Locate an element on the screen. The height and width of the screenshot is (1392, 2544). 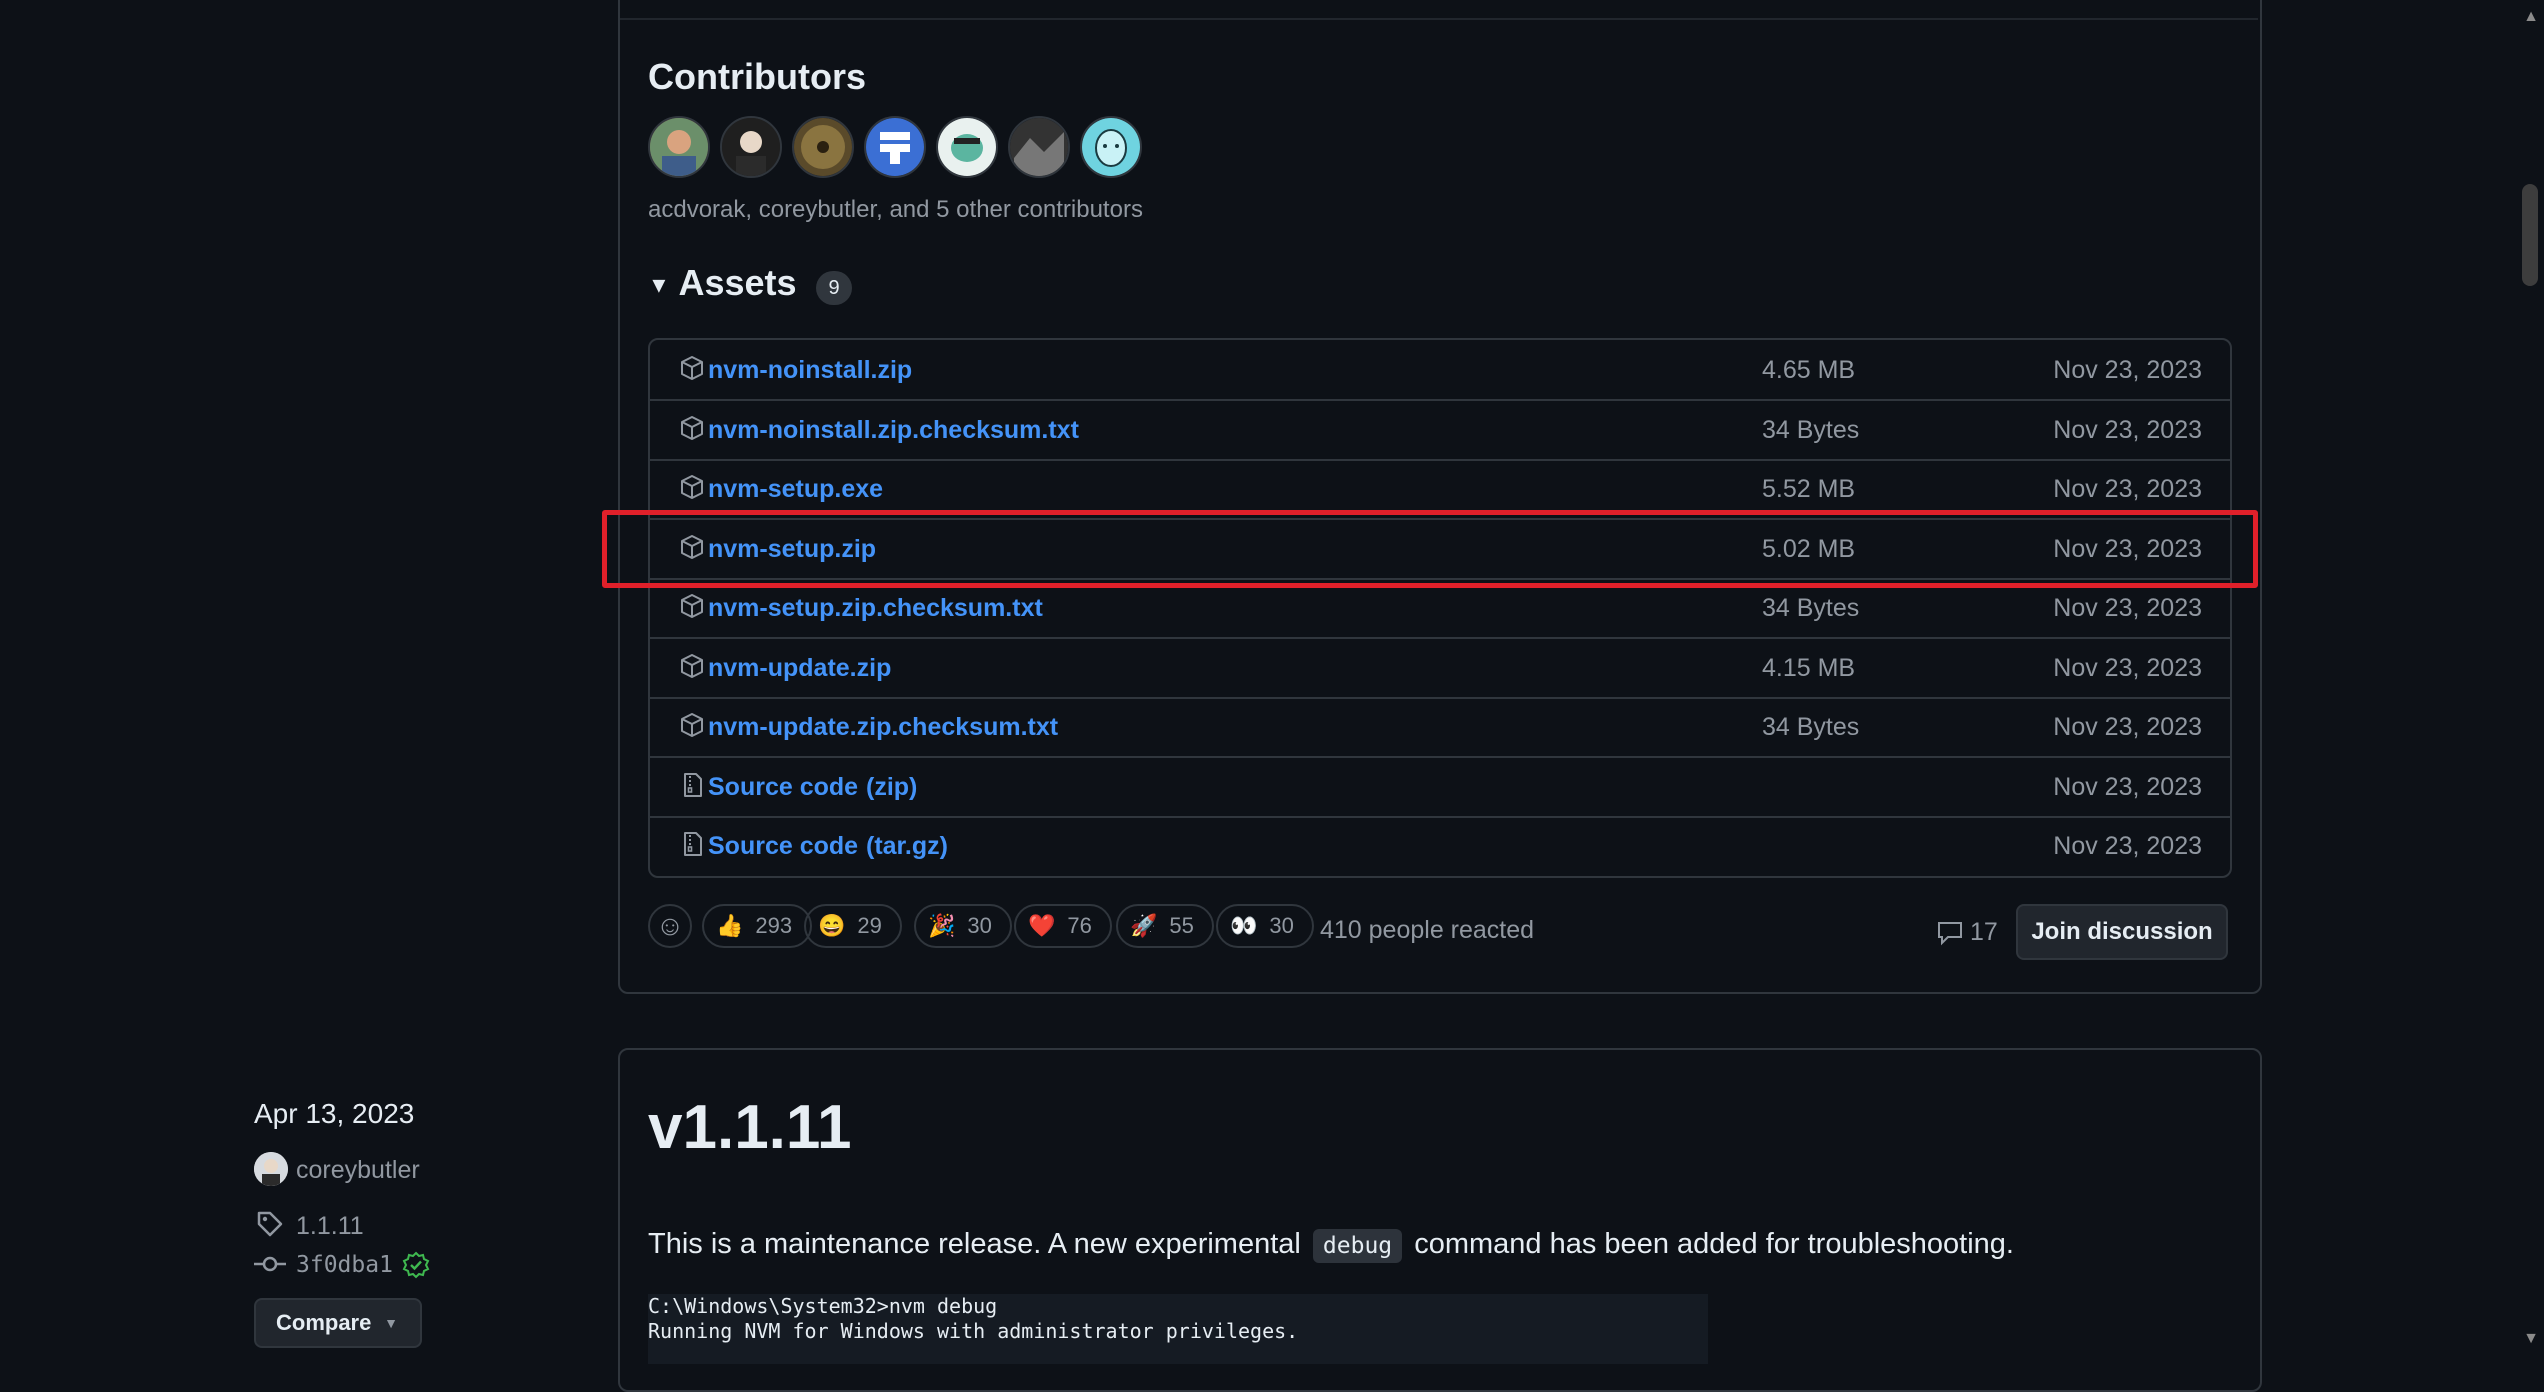
compare-dropdown-button: Compare ▼ is located at coordinates (338, 1323).